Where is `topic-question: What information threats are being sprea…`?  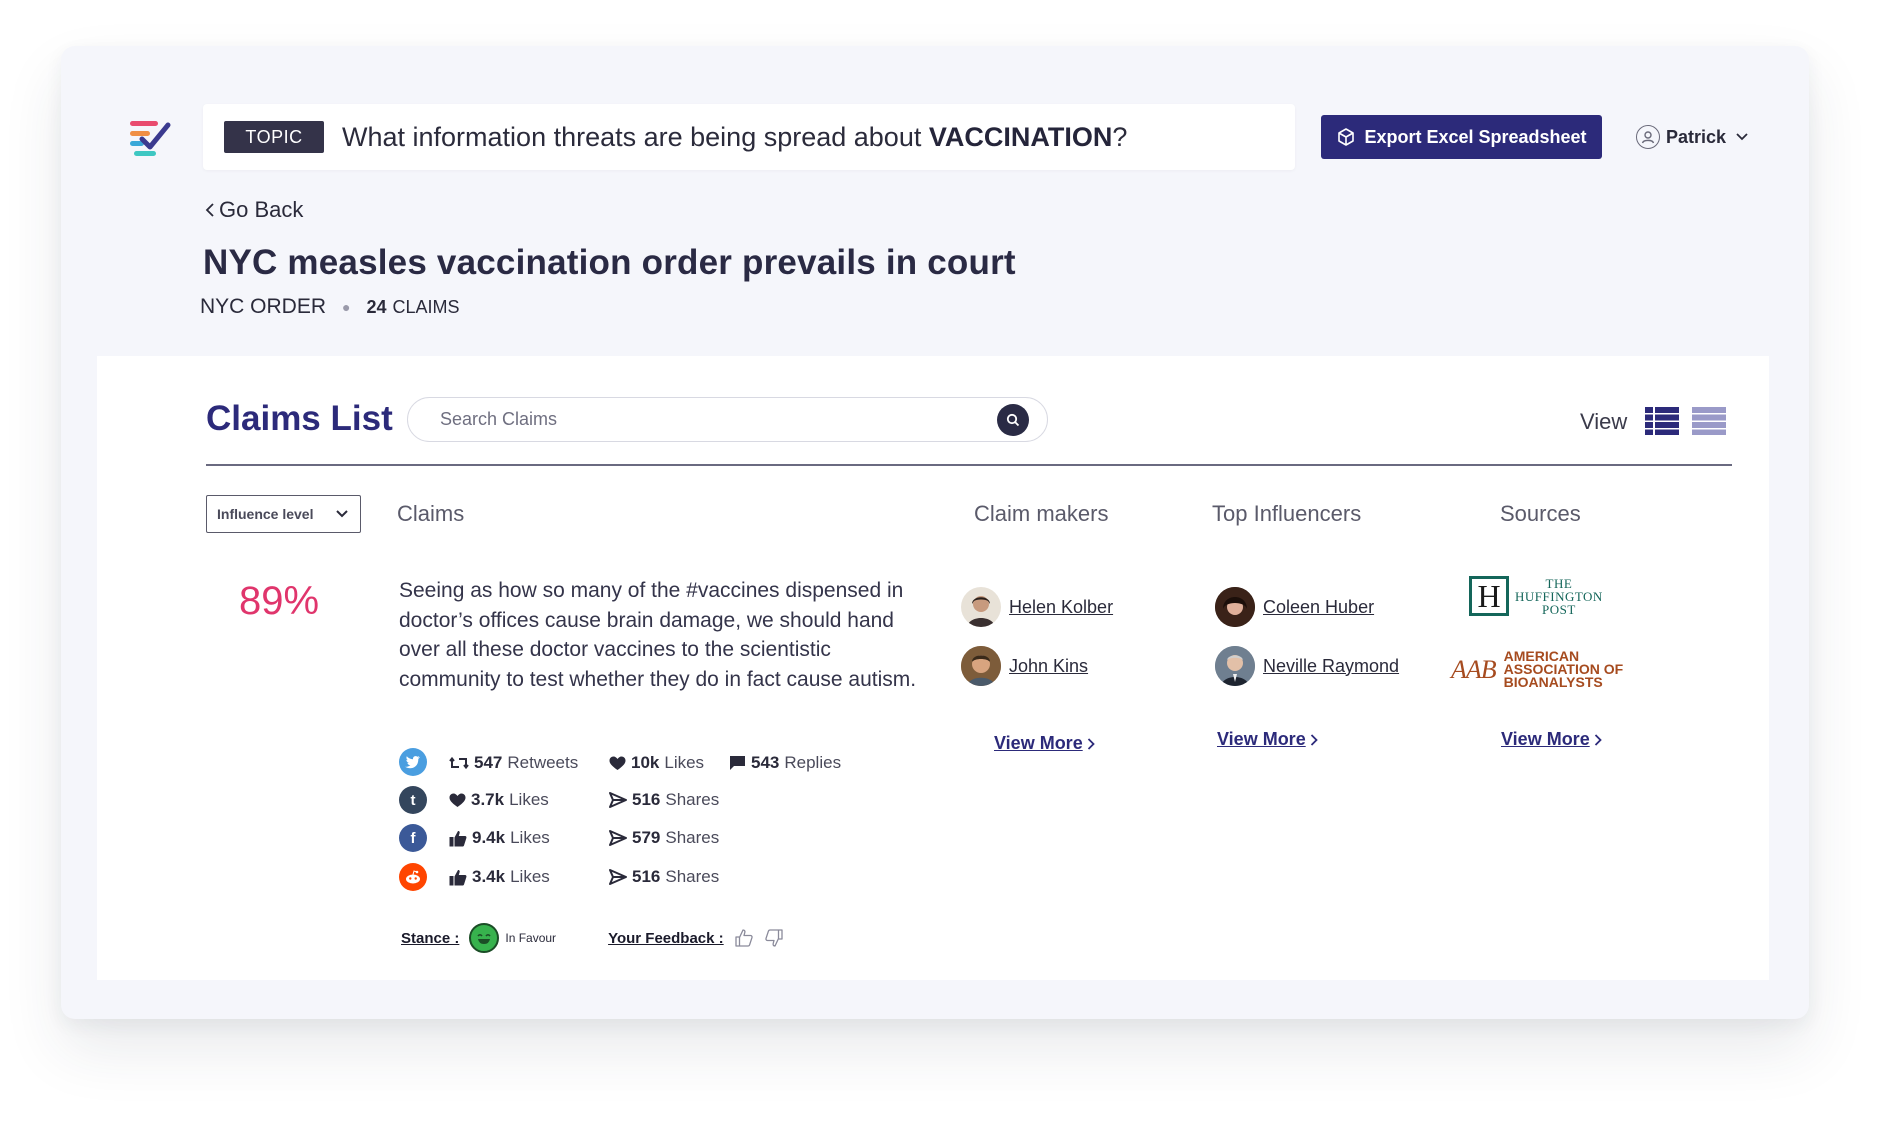 topic-question: What information threats are being sprea… is located at coordinates (735, 136).